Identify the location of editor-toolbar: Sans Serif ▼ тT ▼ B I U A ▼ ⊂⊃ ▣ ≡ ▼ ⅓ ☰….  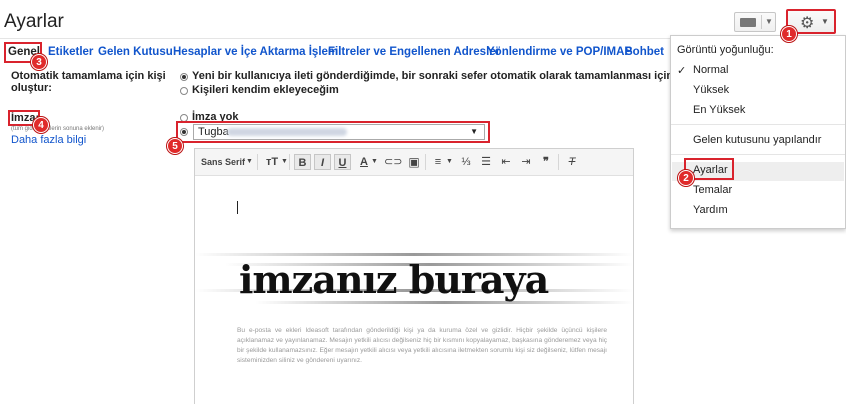
(414, 162).